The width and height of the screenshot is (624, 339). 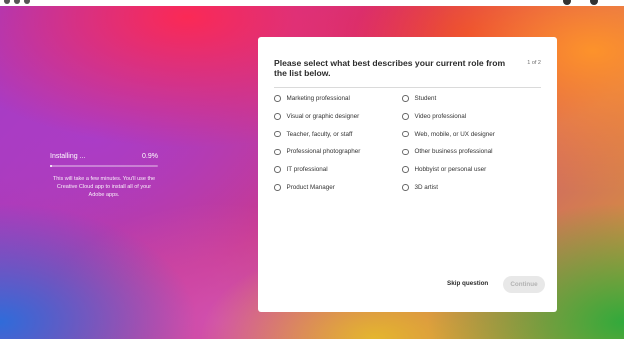 What do you see at coordinates (453, 152) in the screenshot?
I see `role-option-label: Other business professional` at bounding box center [453, 152].